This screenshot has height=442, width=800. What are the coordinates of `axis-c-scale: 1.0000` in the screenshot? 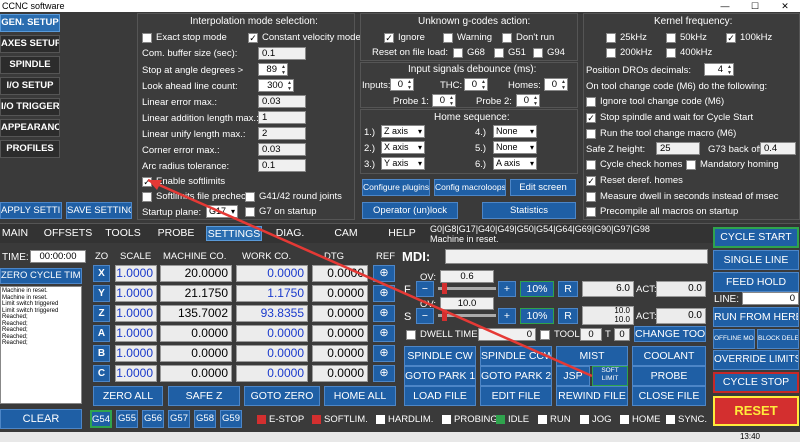 It's located at (136, 373).